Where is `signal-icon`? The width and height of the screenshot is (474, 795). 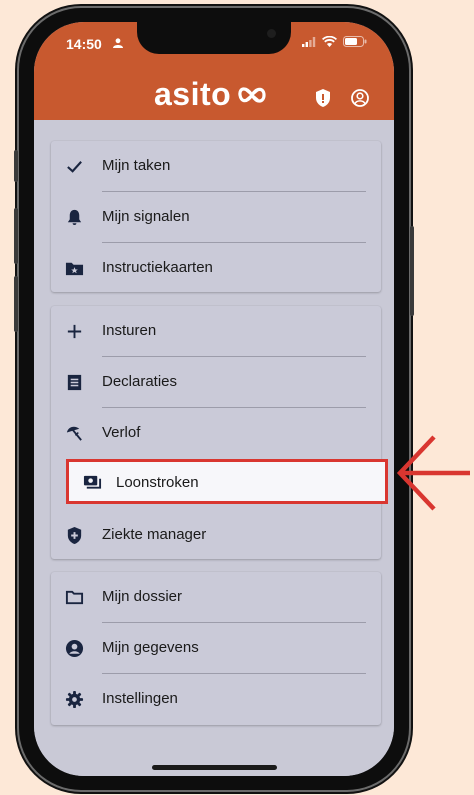 signal-icon is located at coordinates (309, 41).